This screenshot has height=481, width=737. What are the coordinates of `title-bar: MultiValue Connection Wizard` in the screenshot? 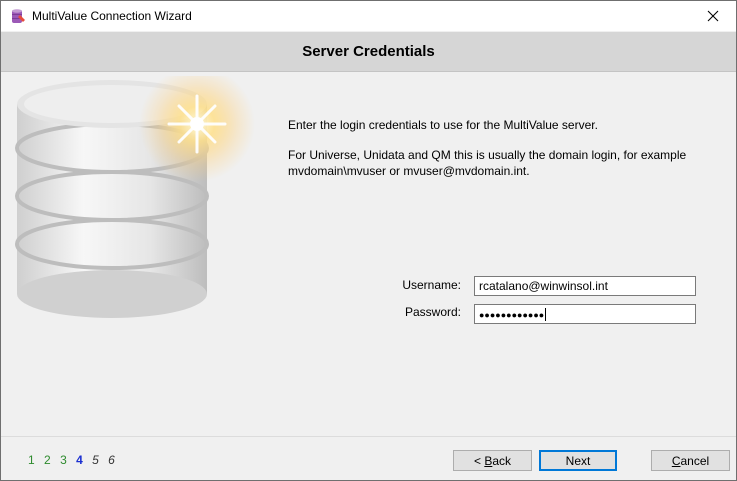 It's located at (368, 16).